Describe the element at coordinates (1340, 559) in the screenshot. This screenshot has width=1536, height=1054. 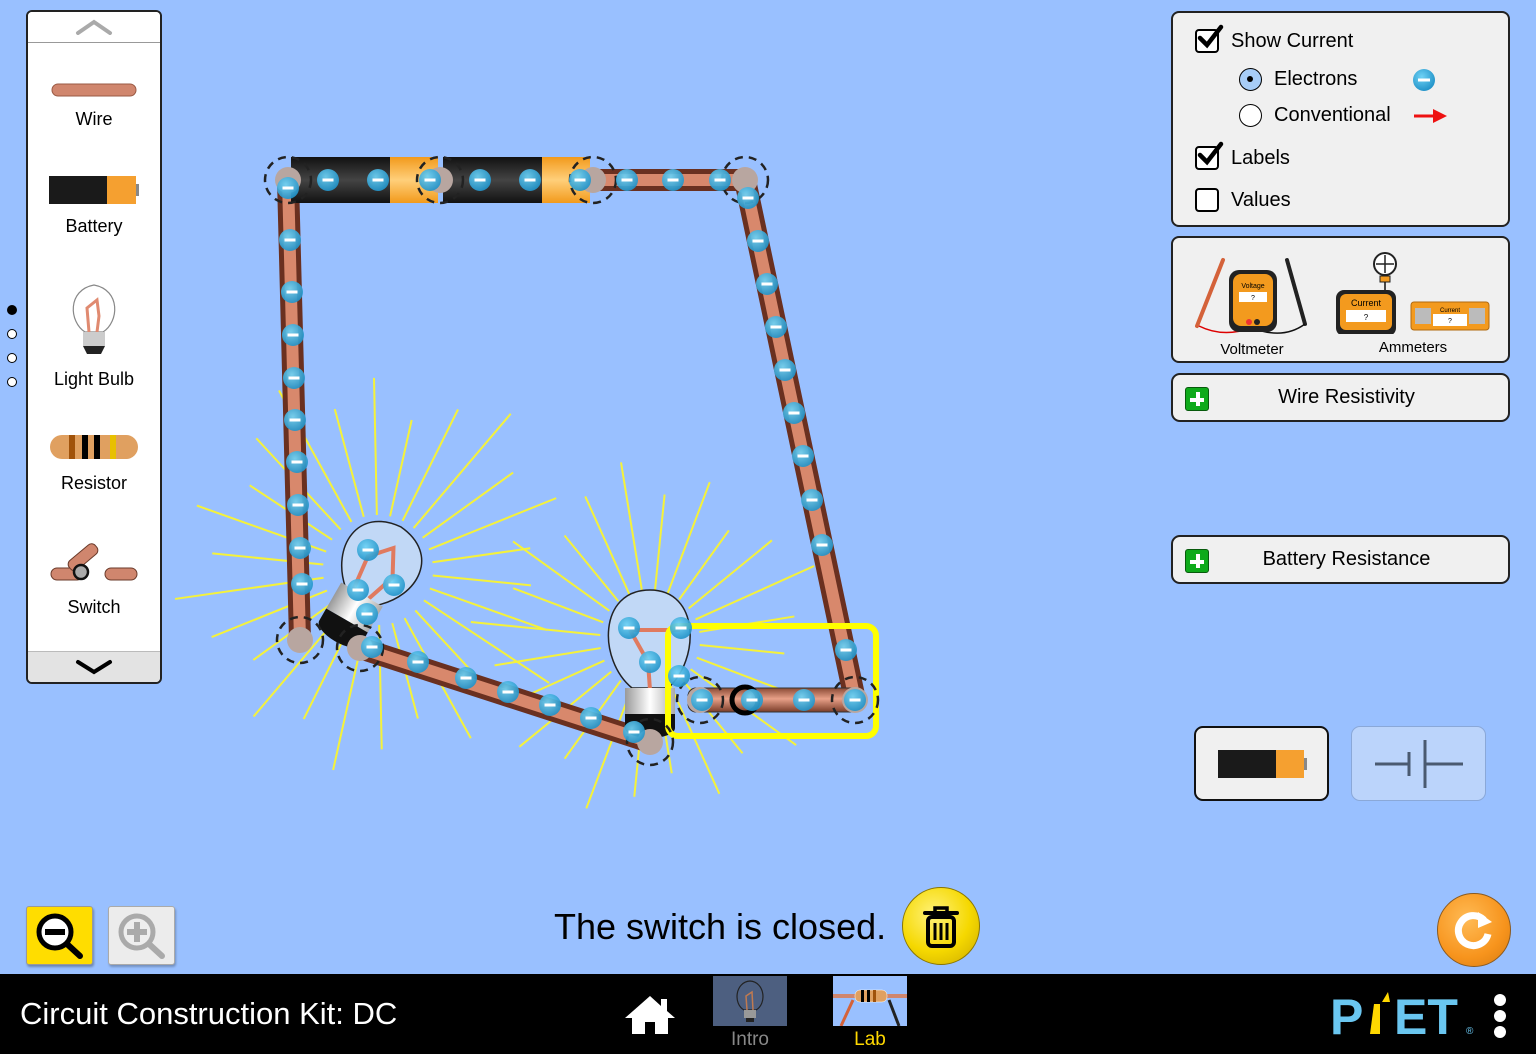
I see `battery-resistance-accordion: Battery Resistance` at that location.